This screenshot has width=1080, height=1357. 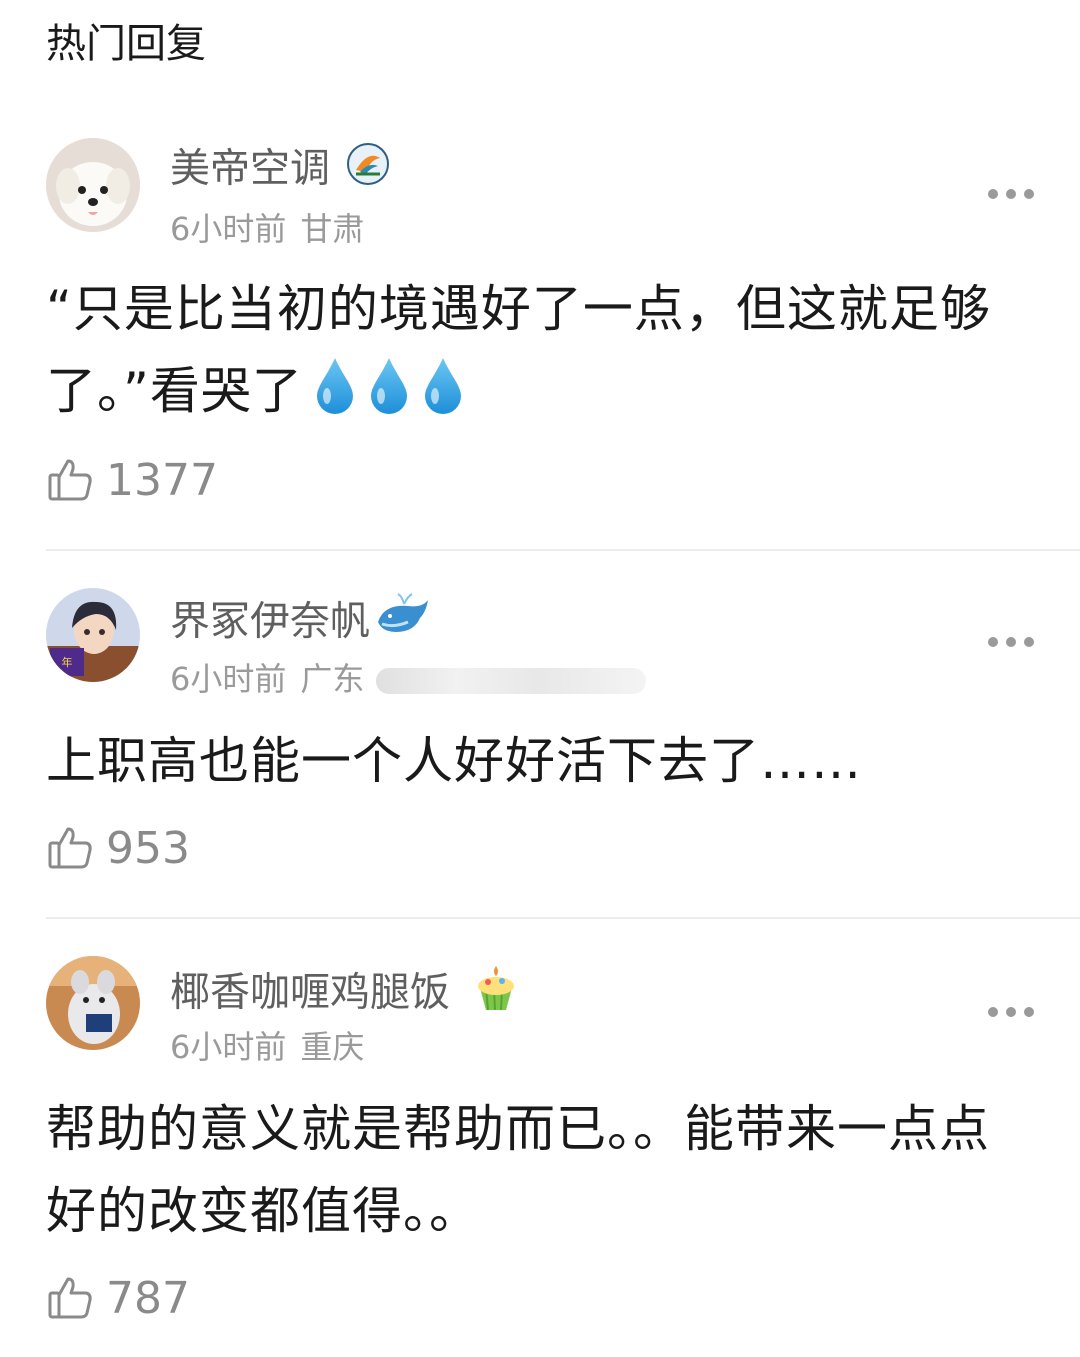 I want to click on bird-of-paradise-badge-icon, so click(x=368, y=170).